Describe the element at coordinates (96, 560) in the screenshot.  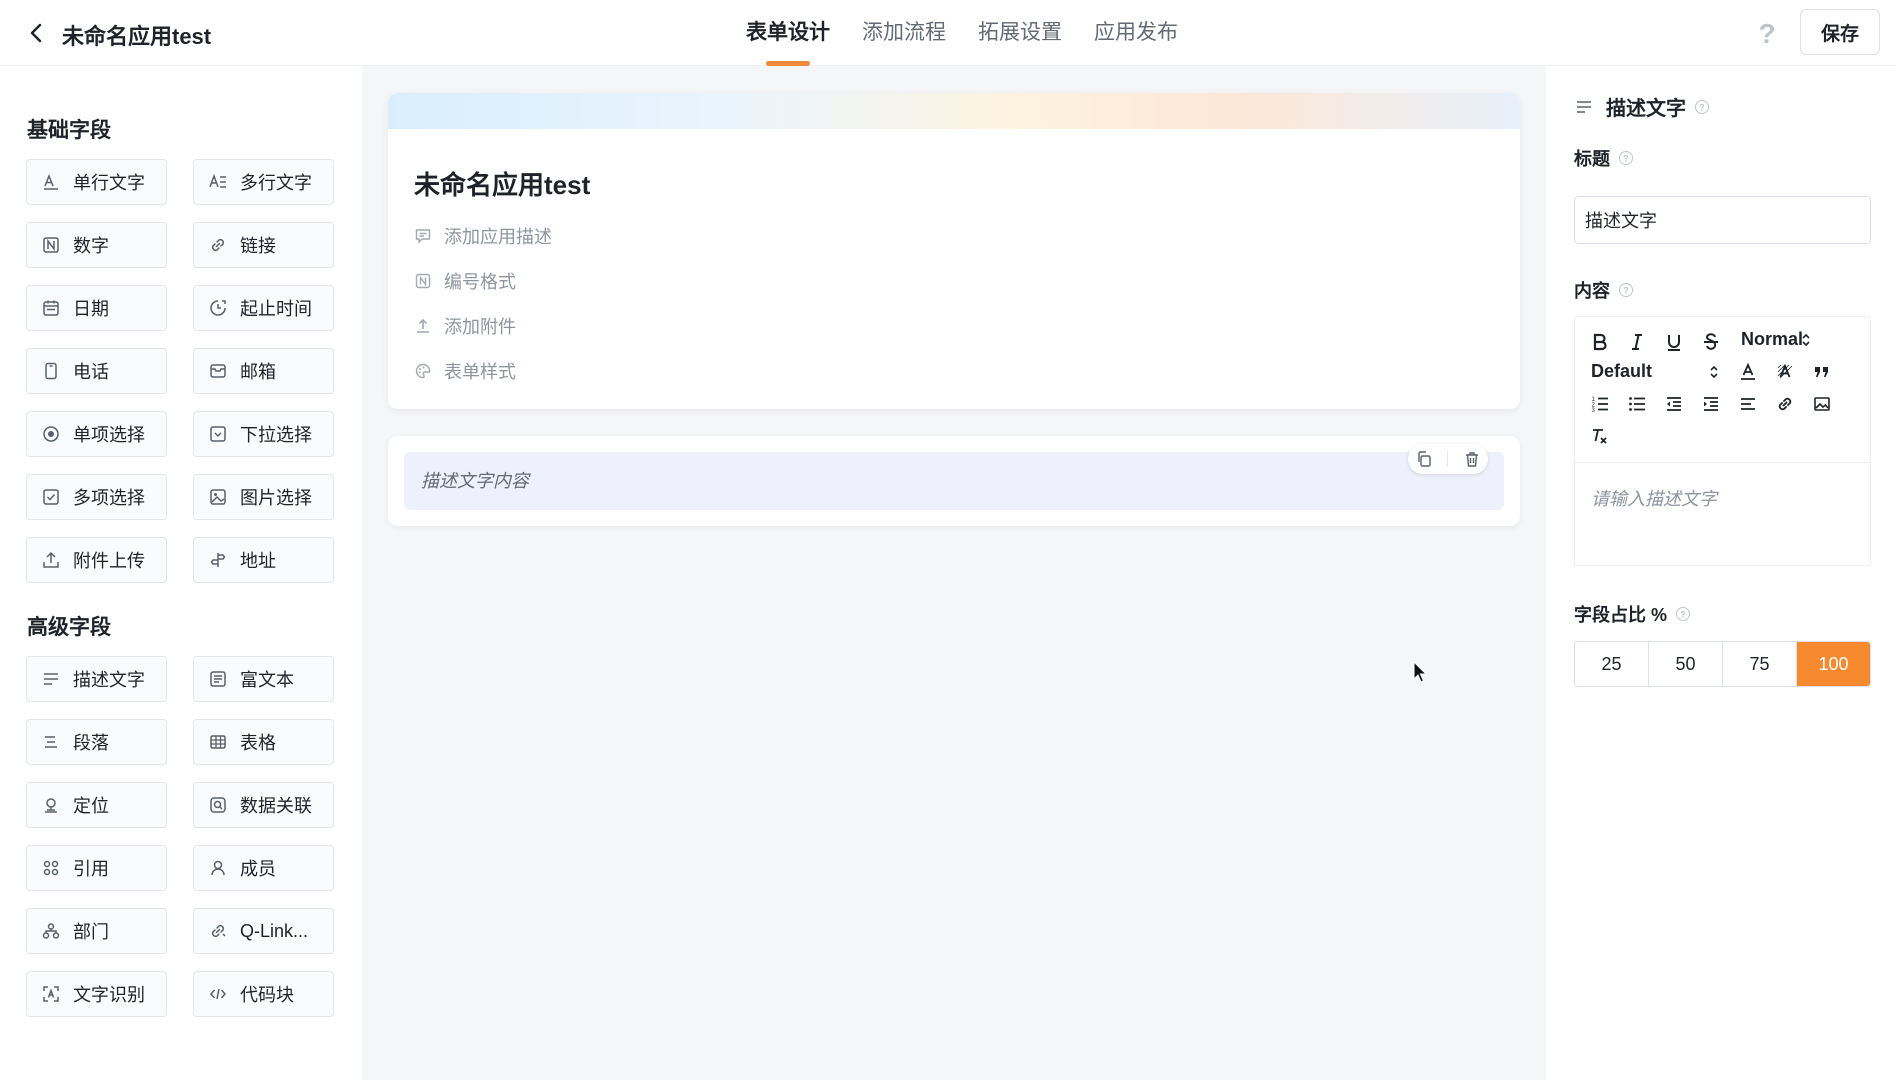
I see `field-upload: 附件上传` at that location.